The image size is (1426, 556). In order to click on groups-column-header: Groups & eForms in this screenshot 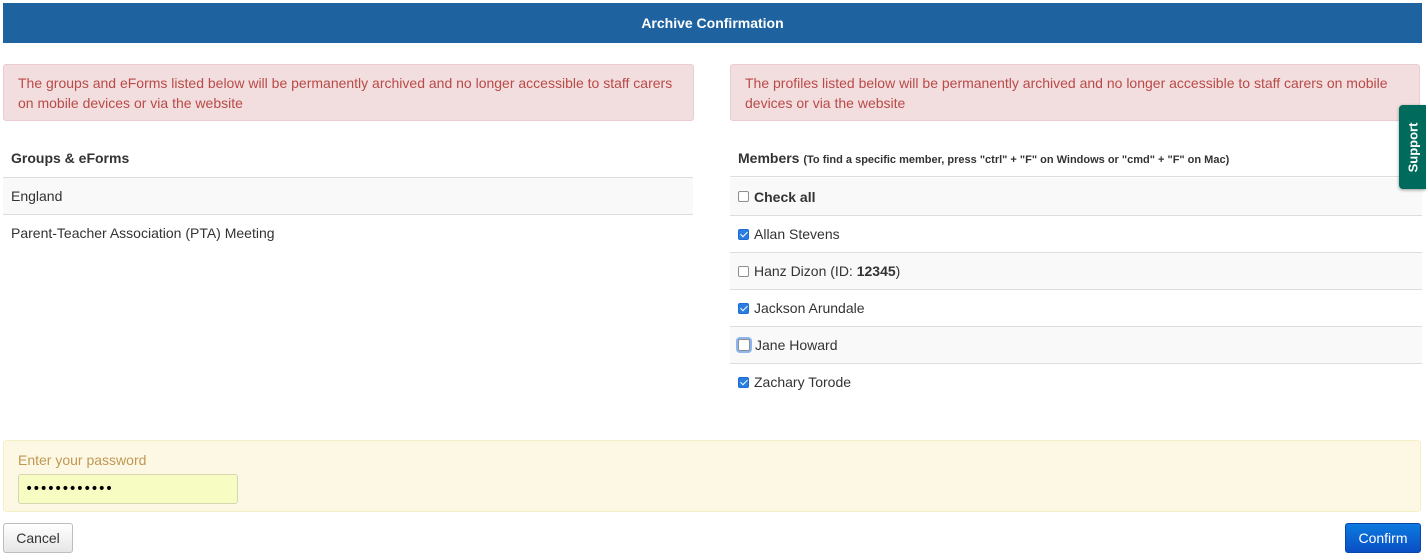, I will do `click(348, 159)`.